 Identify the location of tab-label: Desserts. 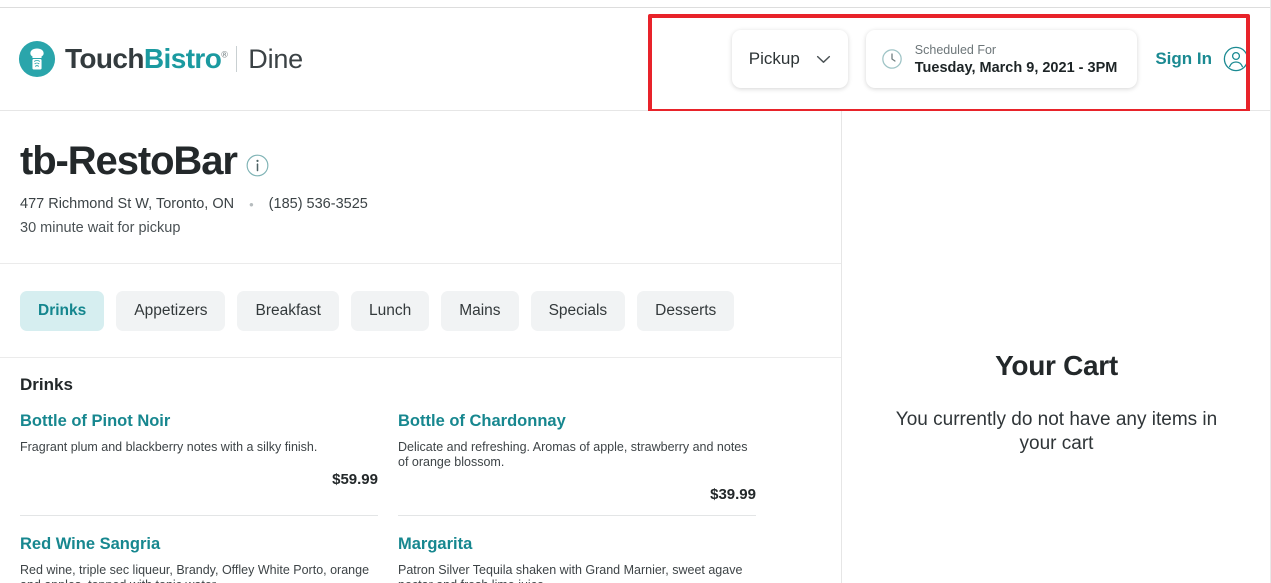
(686, 310).